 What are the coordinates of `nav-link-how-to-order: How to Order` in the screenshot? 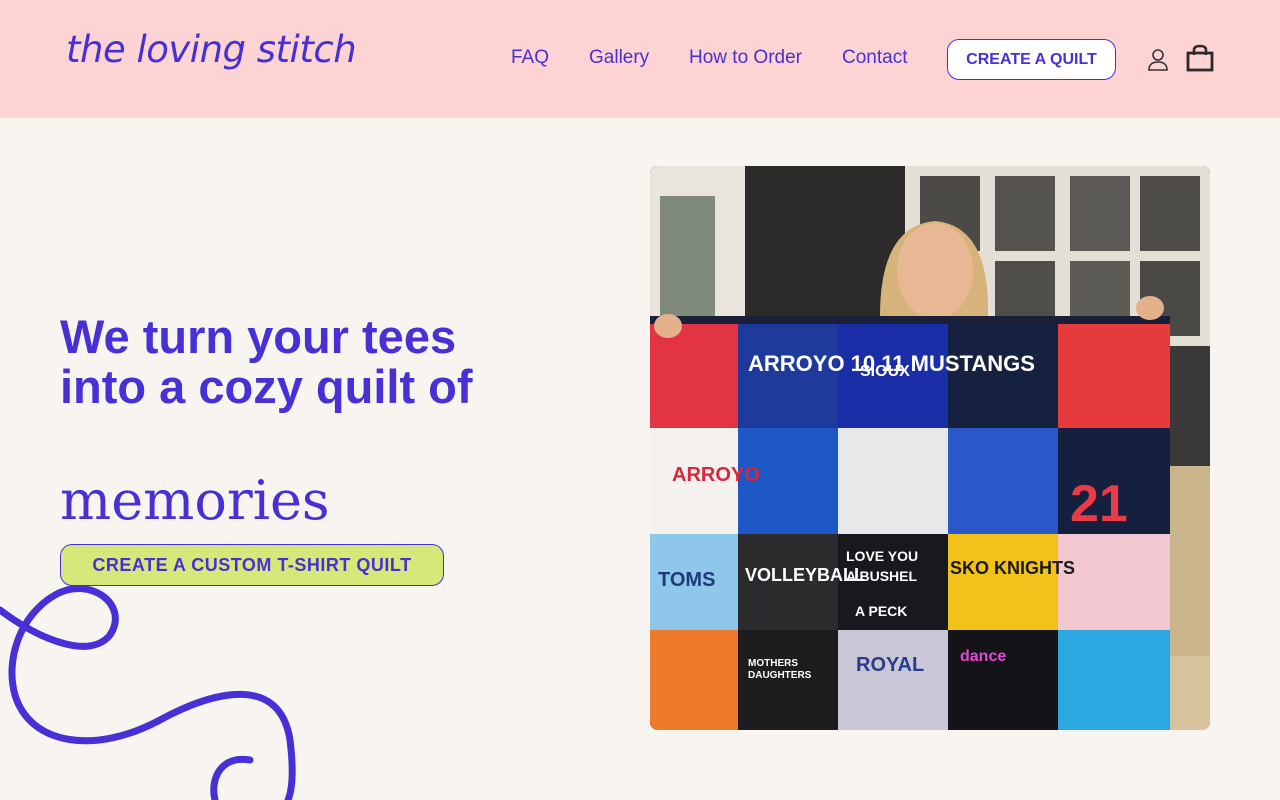 It's located at (745, 58).